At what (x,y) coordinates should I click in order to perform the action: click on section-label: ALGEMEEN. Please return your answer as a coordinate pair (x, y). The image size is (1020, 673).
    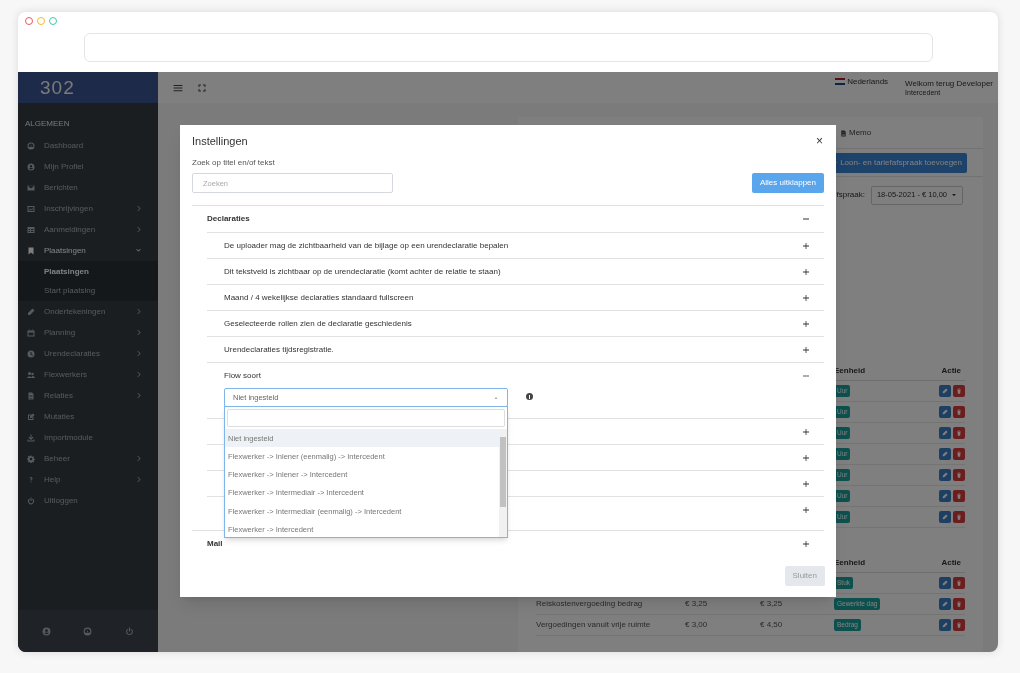
    Looking at the image, I should click on (47, 124).